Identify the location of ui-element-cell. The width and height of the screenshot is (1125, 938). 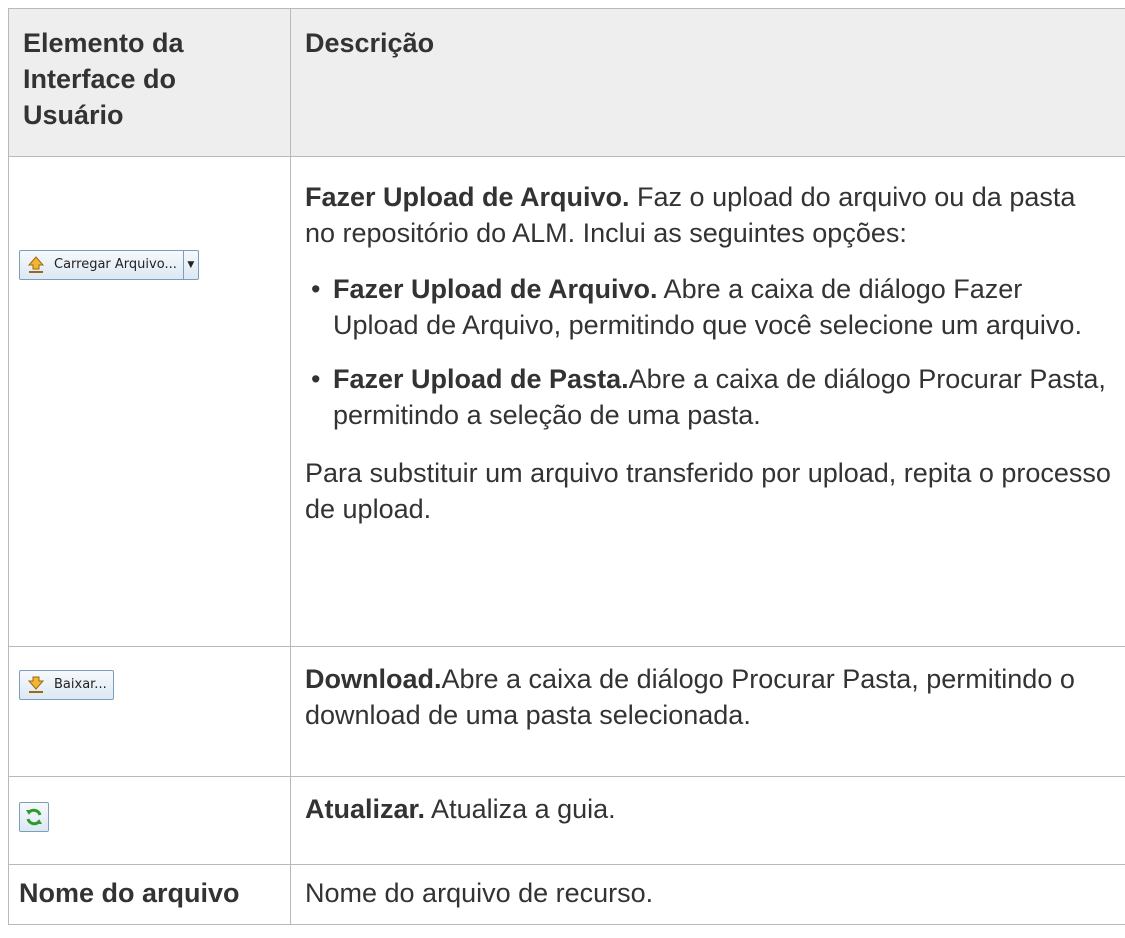
(149, 820).